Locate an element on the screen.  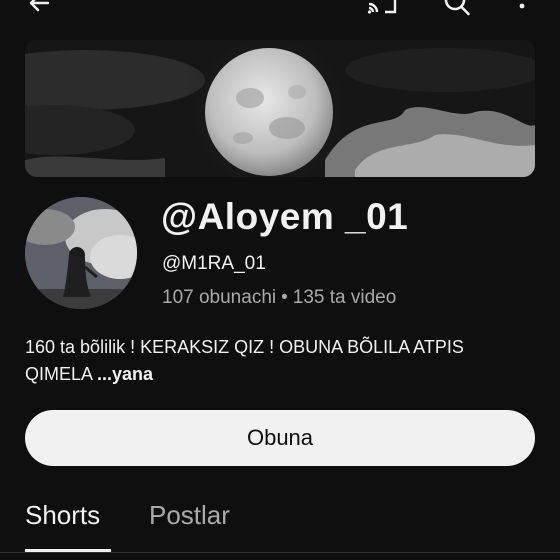
video-count: 135 ta video is located at coordinates (344, 297).